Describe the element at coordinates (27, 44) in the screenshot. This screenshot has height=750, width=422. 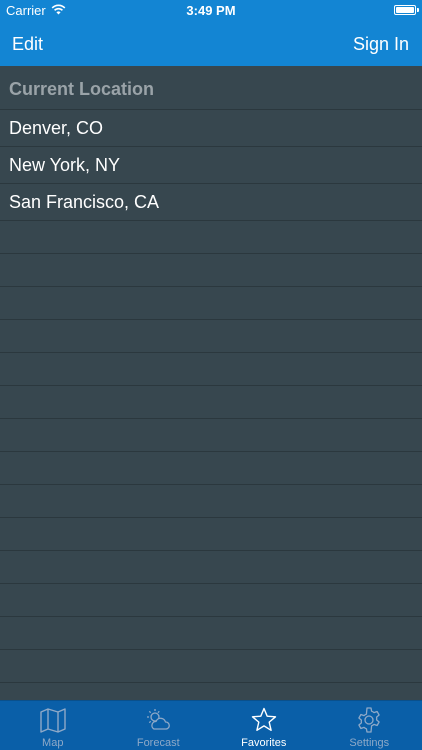
I see `edit-button: Edit` at that location.